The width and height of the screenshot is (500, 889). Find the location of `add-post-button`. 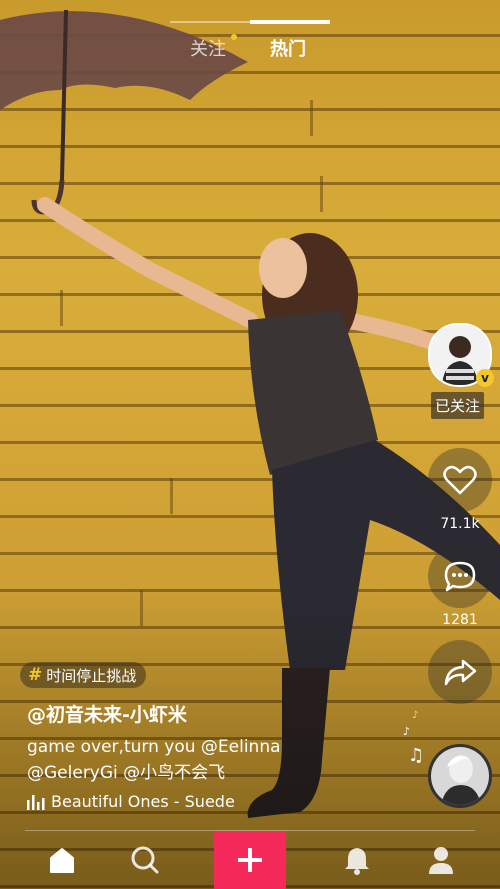

add-post-button is located at coordinates (250, 860).